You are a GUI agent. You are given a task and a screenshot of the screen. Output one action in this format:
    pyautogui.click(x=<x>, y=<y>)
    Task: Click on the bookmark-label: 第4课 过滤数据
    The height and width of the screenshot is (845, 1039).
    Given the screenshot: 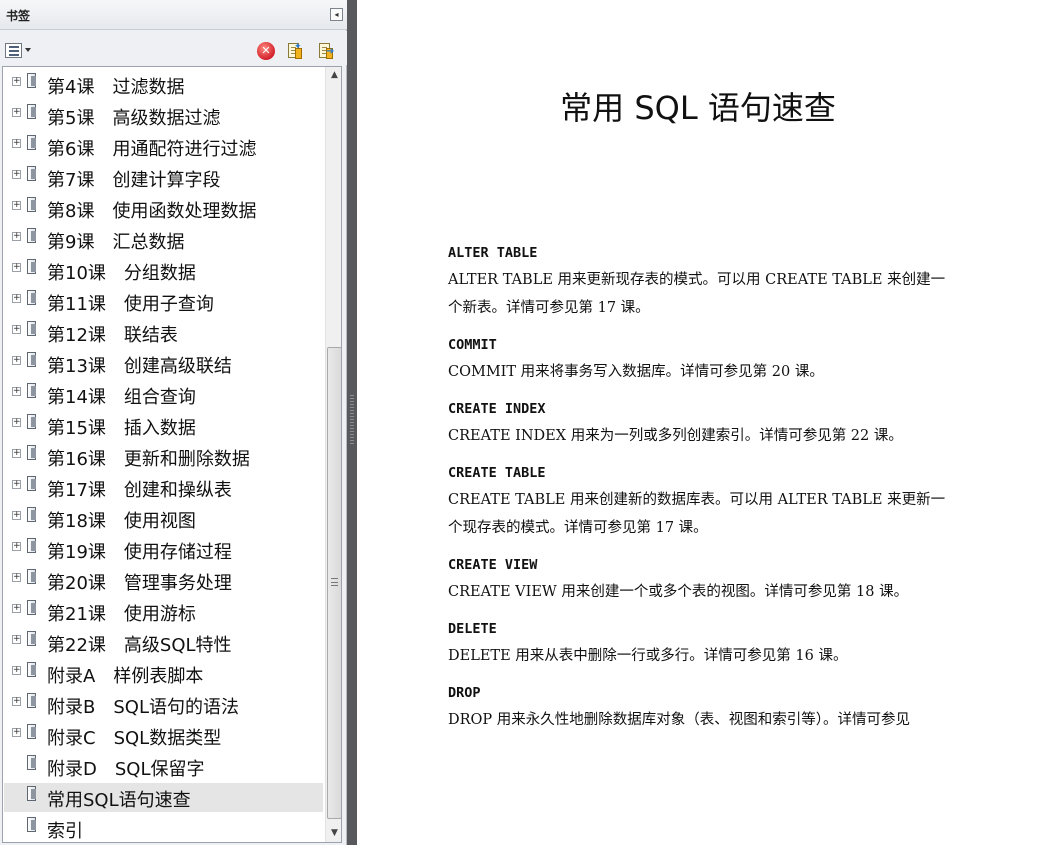 What is the action you would take?
    pyautogui.click(x=116, y=87)
    